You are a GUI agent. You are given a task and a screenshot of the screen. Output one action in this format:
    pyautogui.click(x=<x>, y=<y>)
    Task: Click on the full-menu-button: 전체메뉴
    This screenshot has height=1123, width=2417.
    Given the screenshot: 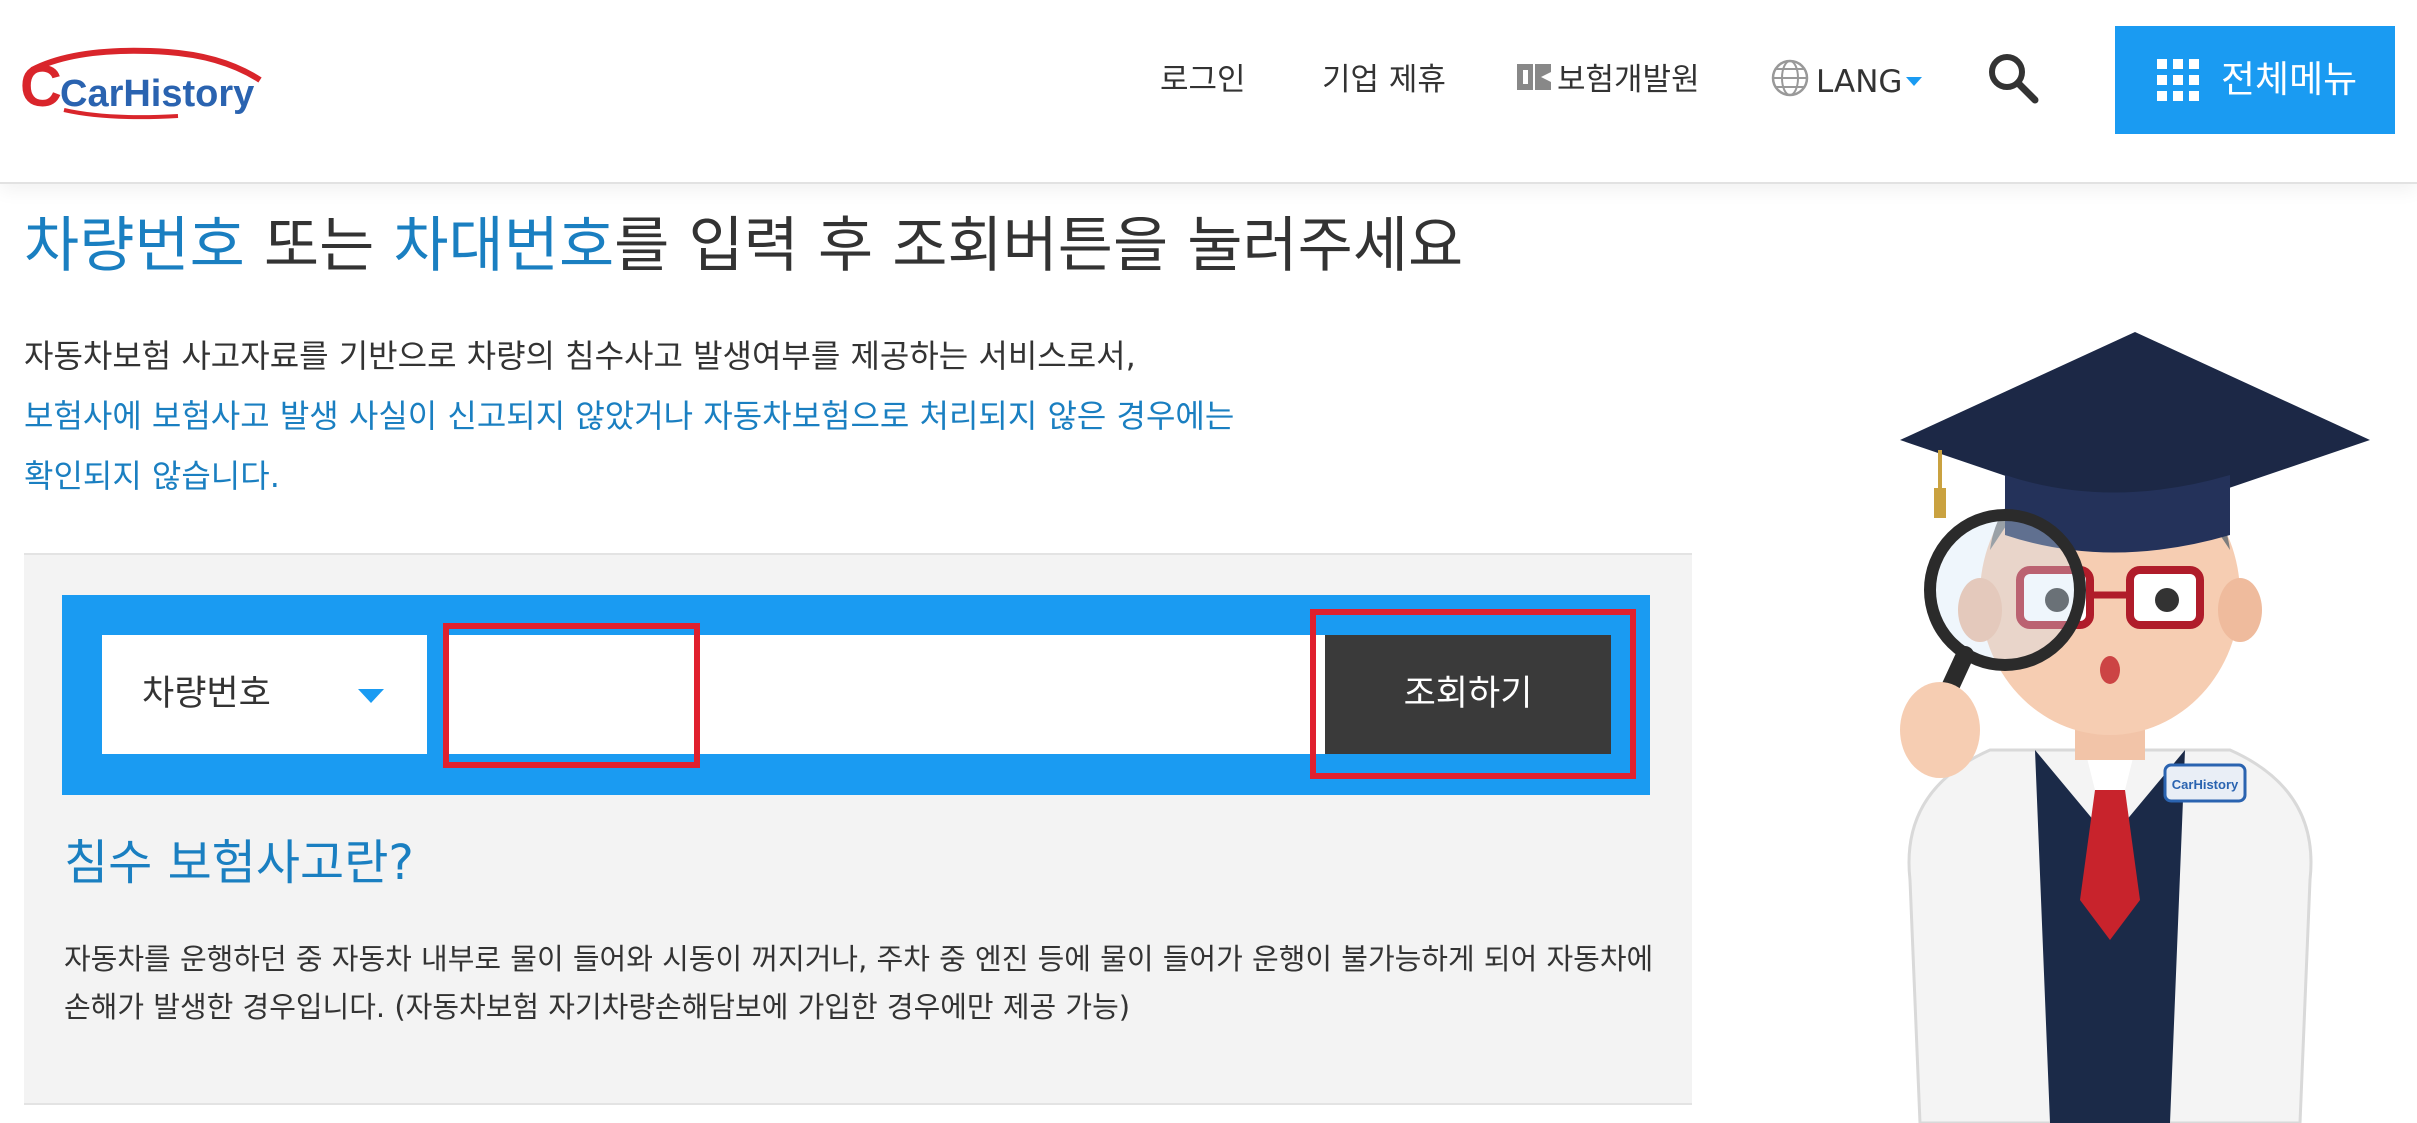 What is the action you would take?
    pyautogui.click(x=2255, y=80)
    